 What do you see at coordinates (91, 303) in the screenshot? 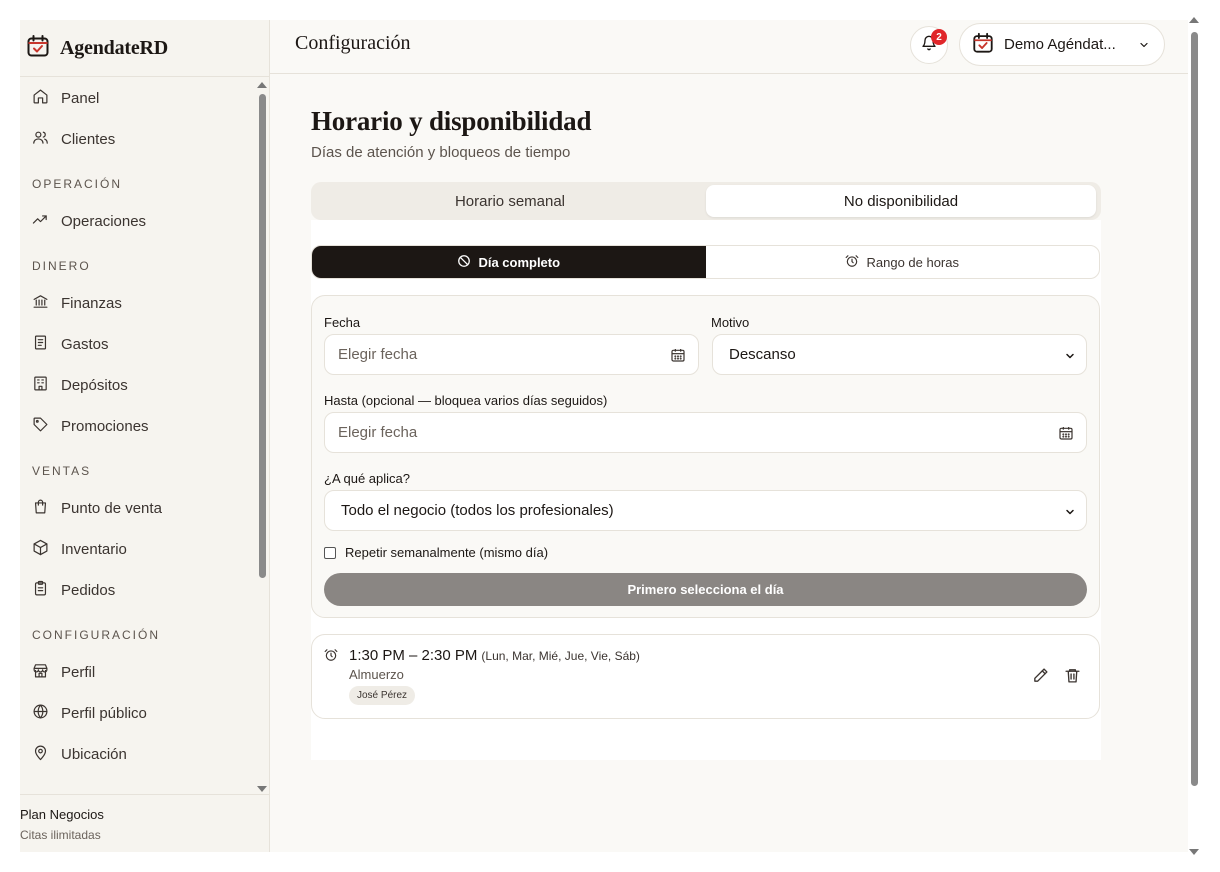
I see `sidebar-item-label: Finanzas` at bounding box center [91, 303].